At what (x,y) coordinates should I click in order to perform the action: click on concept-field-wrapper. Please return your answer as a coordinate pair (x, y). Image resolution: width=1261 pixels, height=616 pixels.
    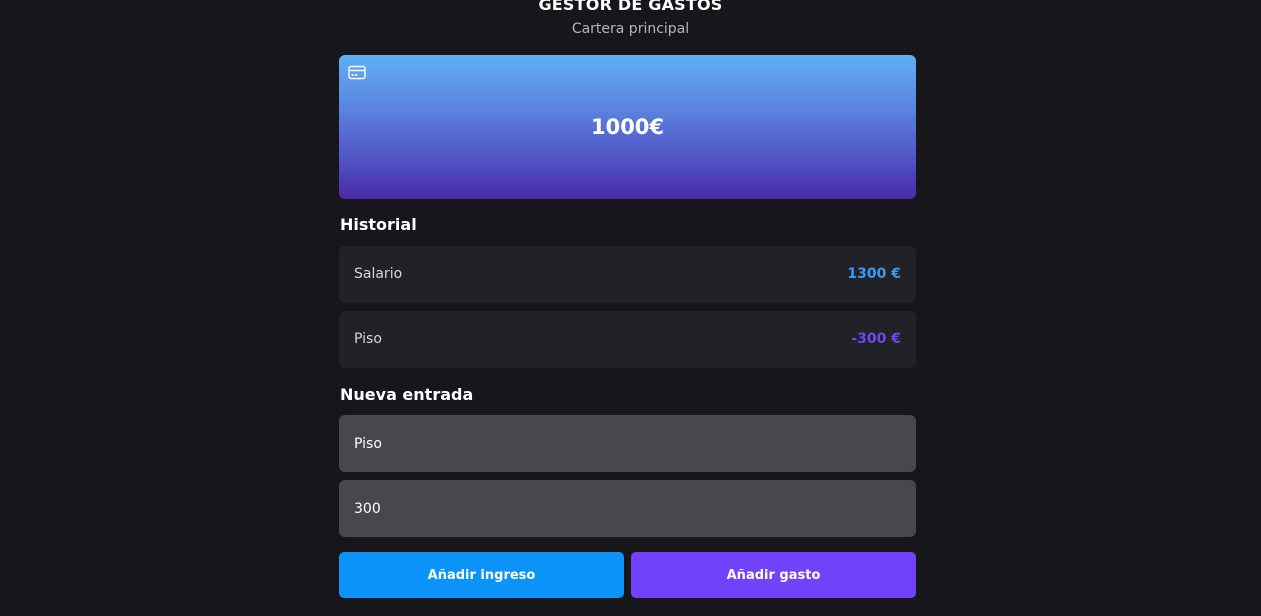
    Looking at the image, I should click on (627, 443).